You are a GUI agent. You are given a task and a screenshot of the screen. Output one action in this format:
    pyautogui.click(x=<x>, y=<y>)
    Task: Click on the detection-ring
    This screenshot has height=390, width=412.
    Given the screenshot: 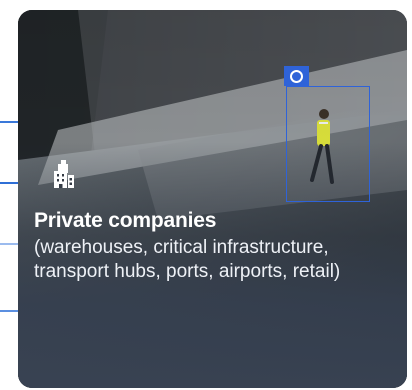 What is the action you would take?
    pyautogui.click(x=296, y=76)
    